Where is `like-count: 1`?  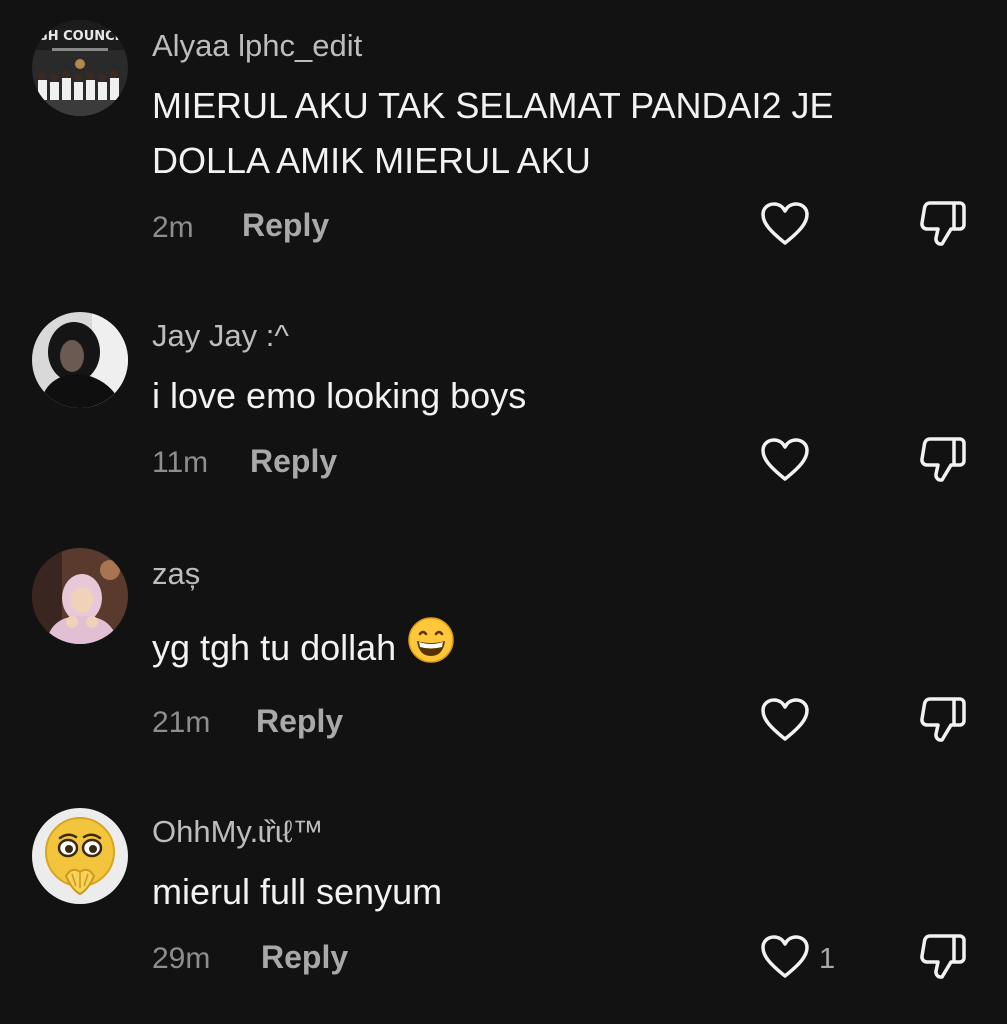 like-count: 1 is located at coordinates (827, 959).